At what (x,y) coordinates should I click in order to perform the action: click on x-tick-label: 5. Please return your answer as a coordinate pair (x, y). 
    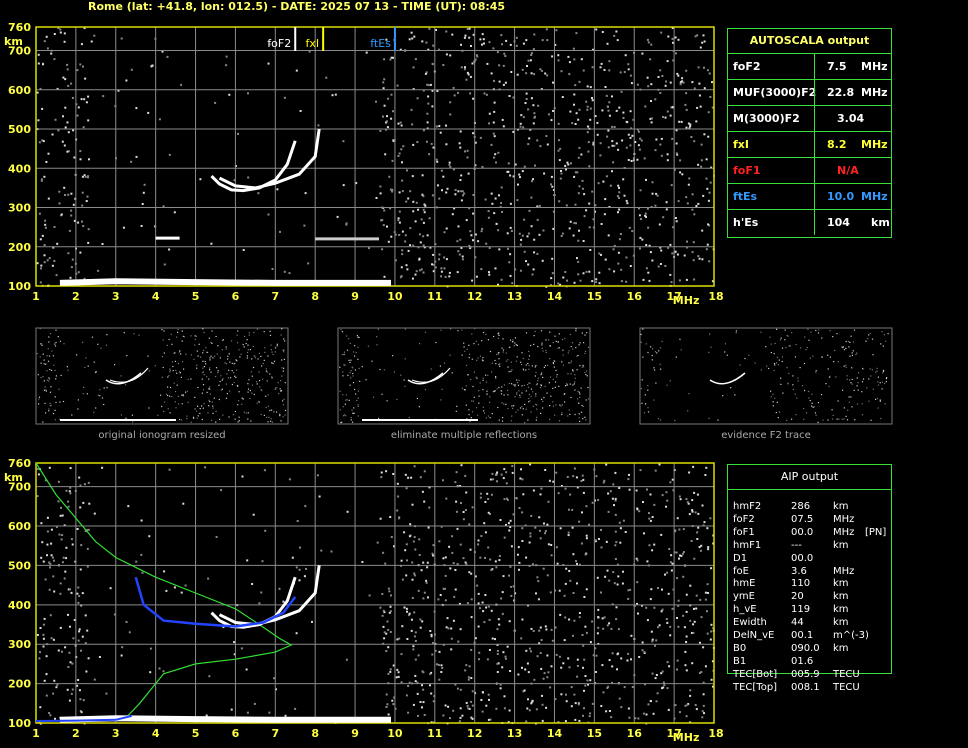
    Looking at the image, I should click on (196, 296).